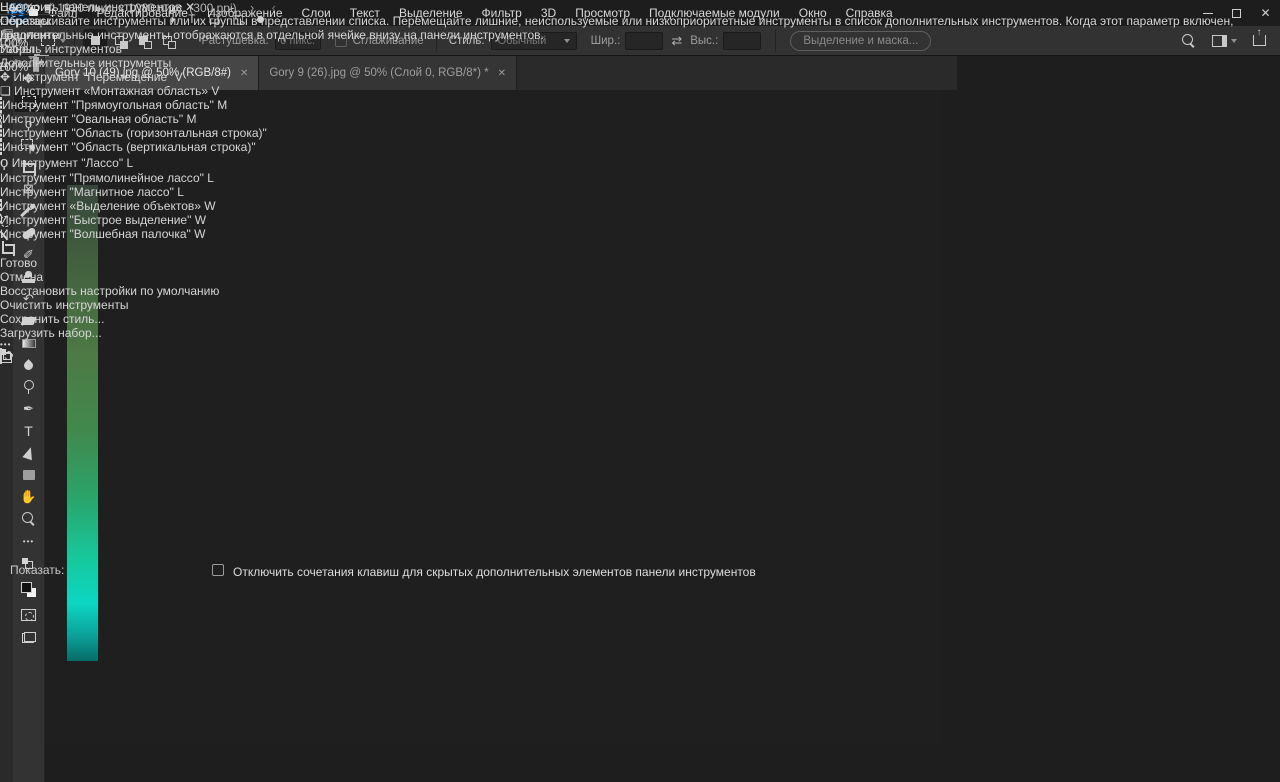 This screenshot has height=782, width=1280. Describe the element at coordinates (61, 49) in the screenshot. I see `toolbar-list-label: Панель инструментов` at that location.